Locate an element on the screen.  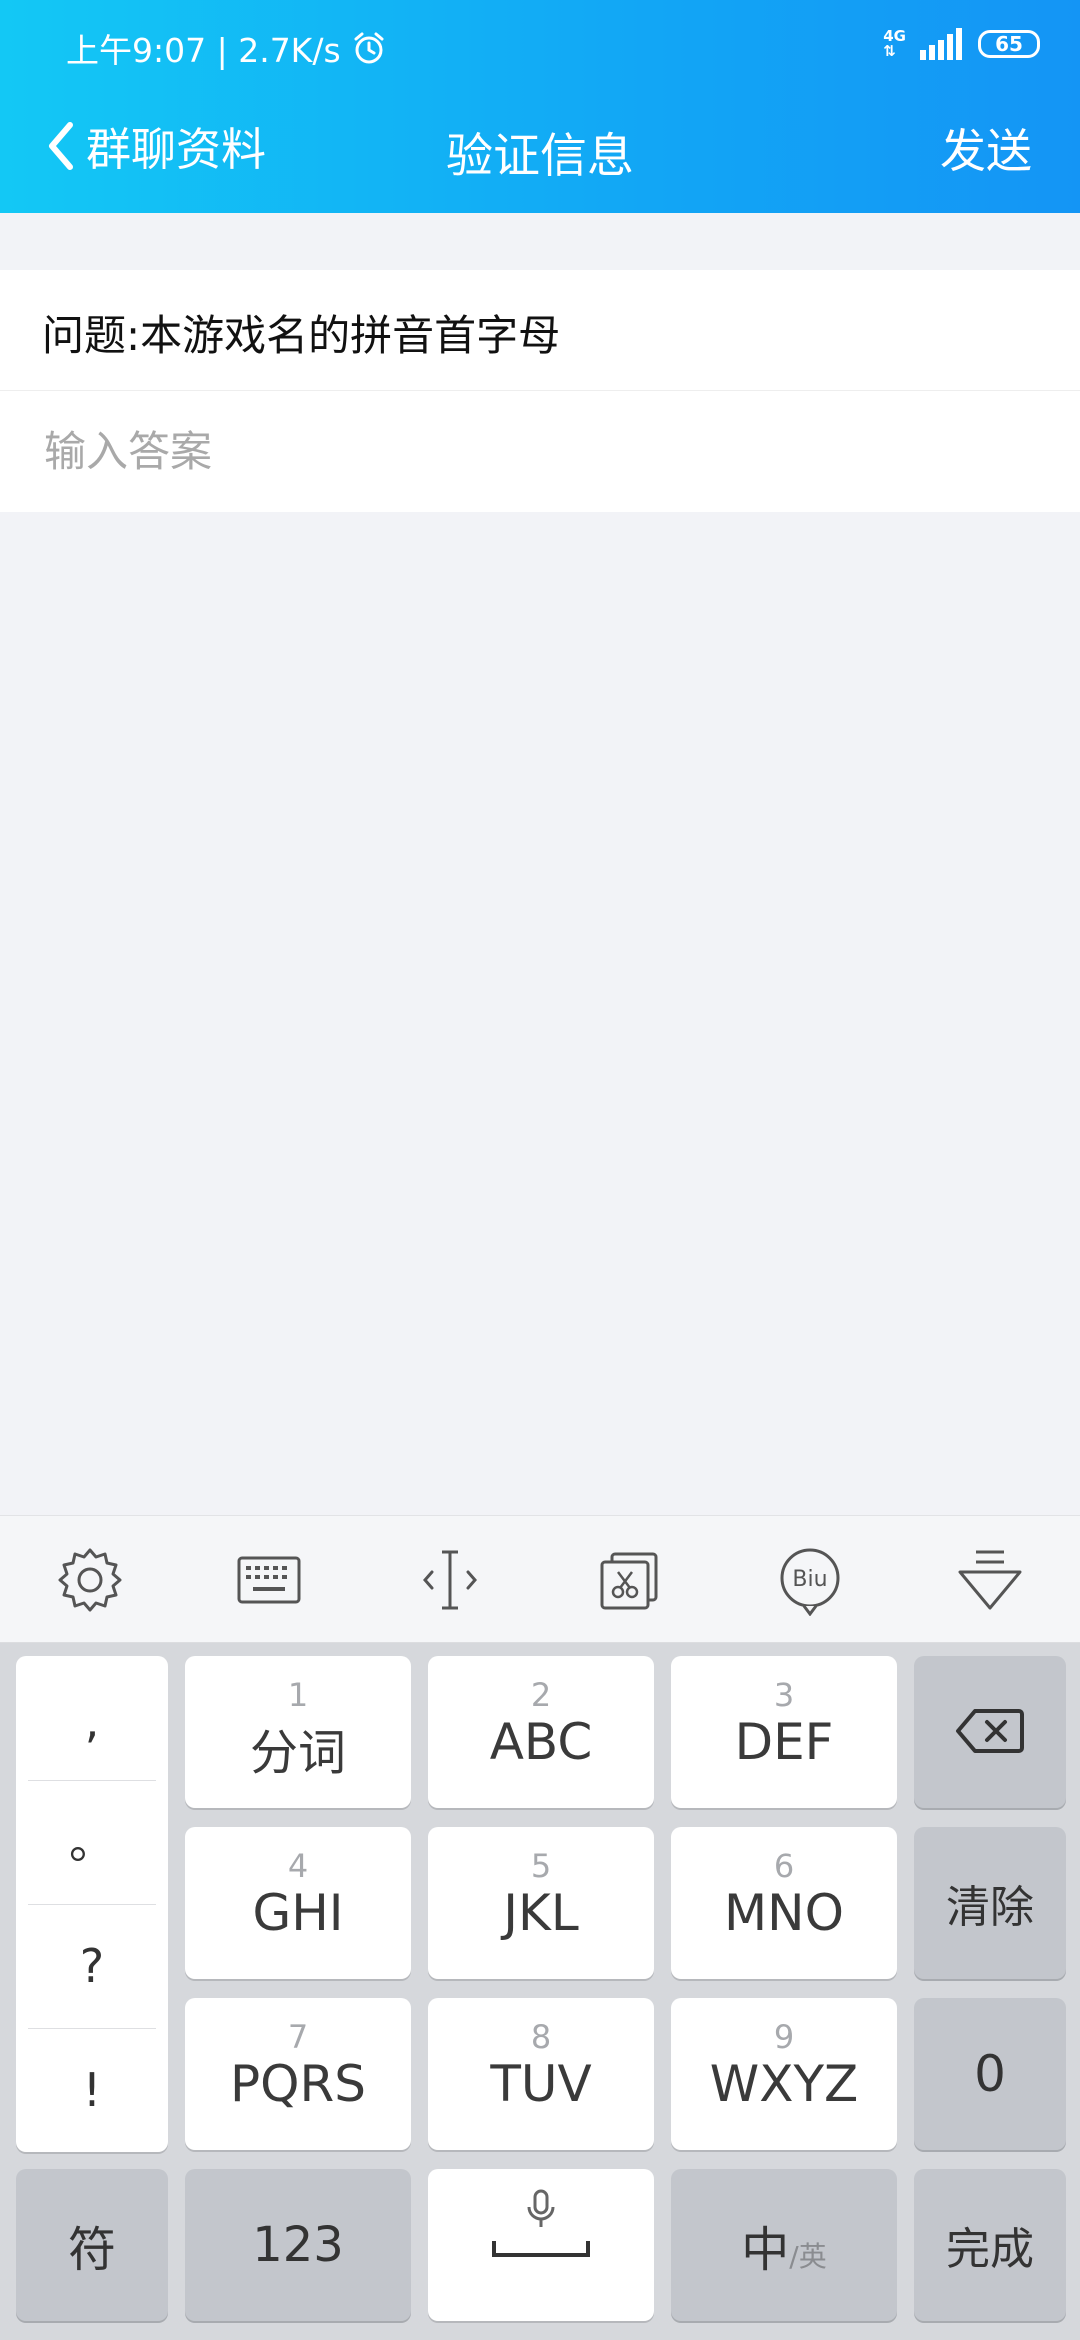
key-2: 2 ABC is located at coordinates (541, 1732).